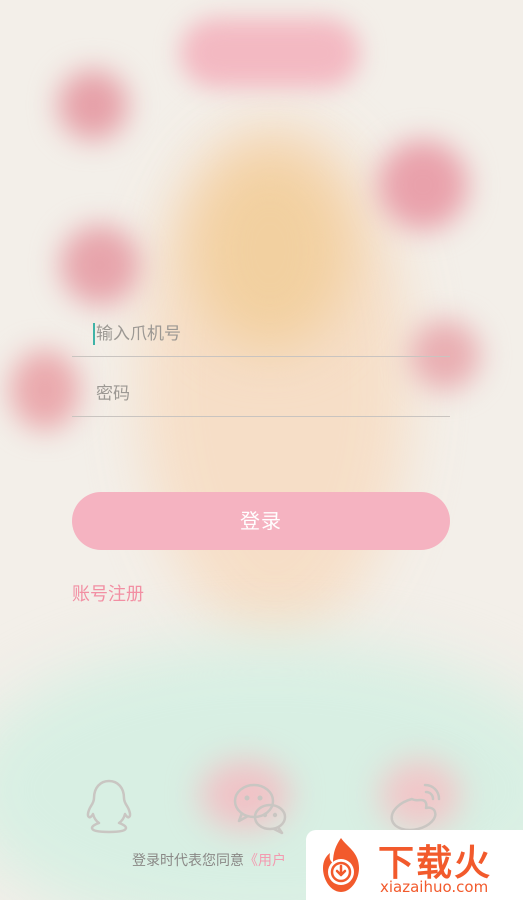 This screenshot has height=900, width=523. I want to click on agreement-prefix: 登录时代表您同意, so click(188, 861).